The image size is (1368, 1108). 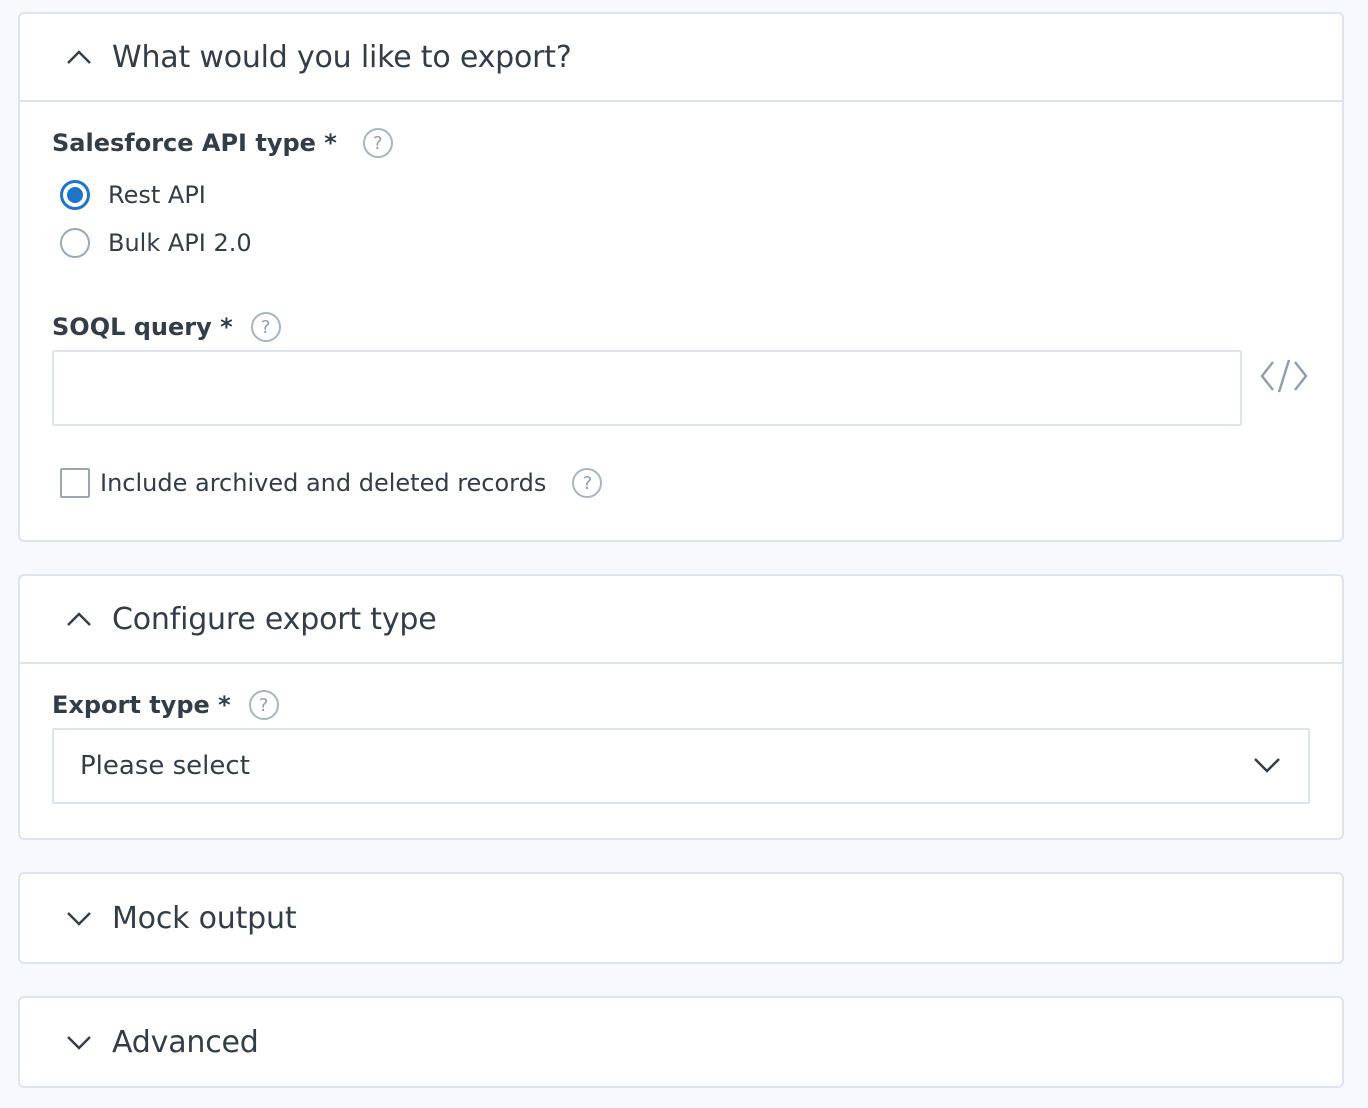 I want to click on api-type-label-text: Salesforce API type *, so click(x=194, y=143).